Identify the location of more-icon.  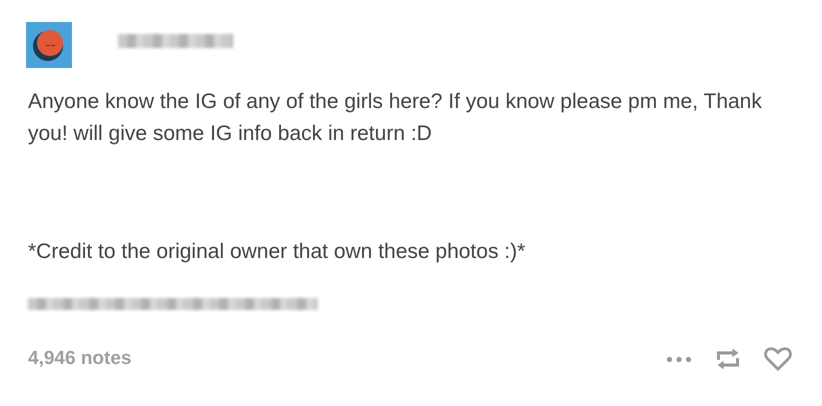
(679, 359).